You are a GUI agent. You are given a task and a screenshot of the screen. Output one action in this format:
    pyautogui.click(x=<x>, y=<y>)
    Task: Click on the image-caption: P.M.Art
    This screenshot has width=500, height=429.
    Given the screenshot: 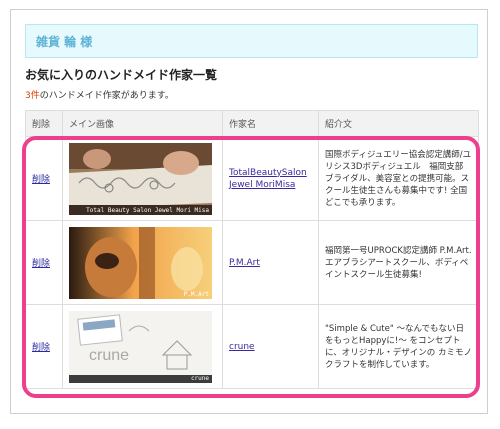 What is the action you would take?
    pyautogui.click(x=196, y=294)
    